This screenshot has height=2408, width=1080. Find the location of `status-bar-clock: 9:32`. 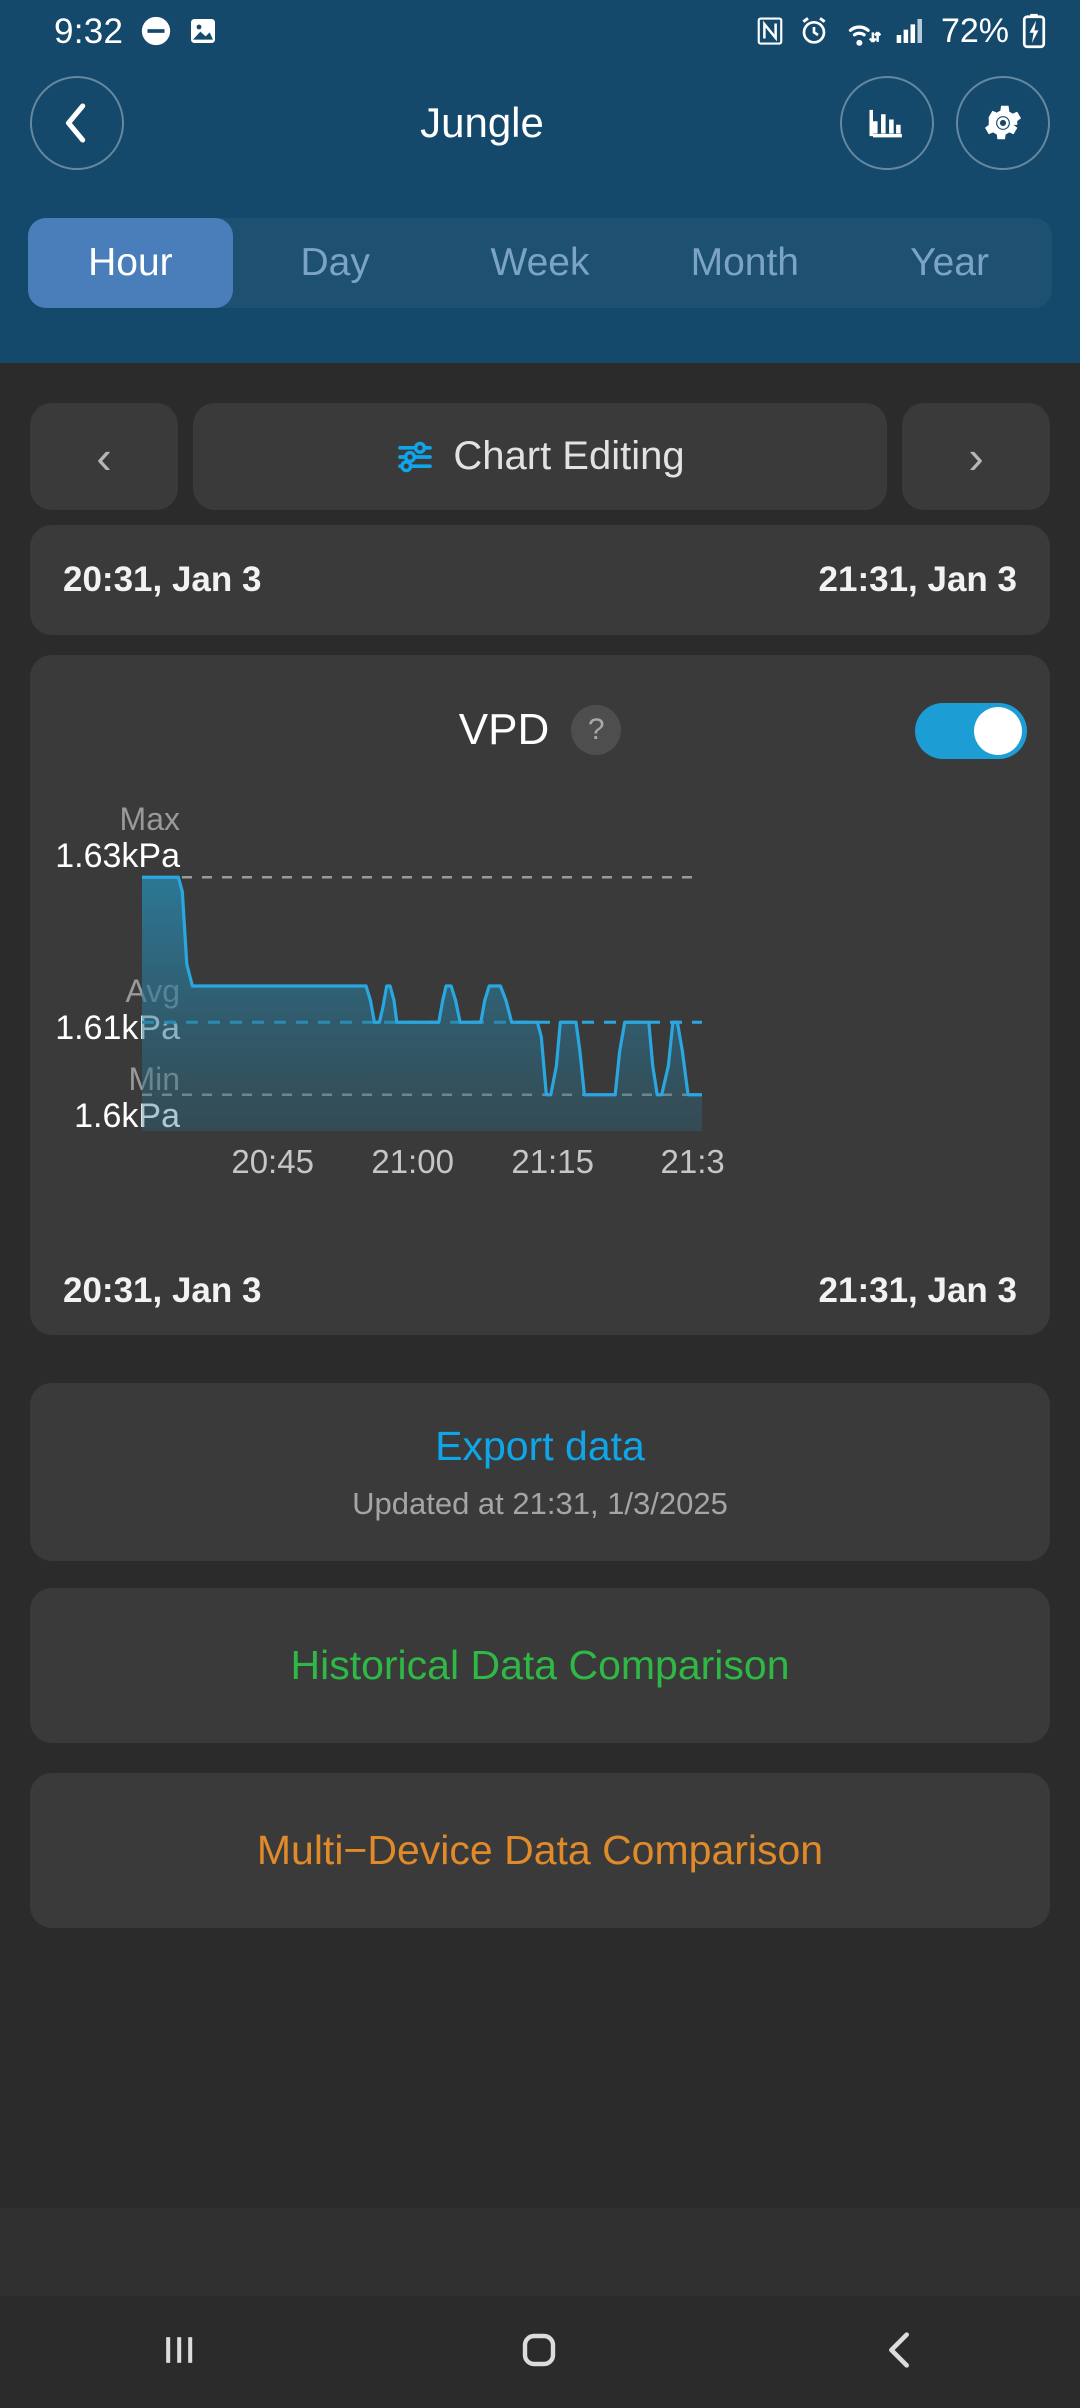

status-bar-clock: 9:32 is located at coordinates (89, 31).